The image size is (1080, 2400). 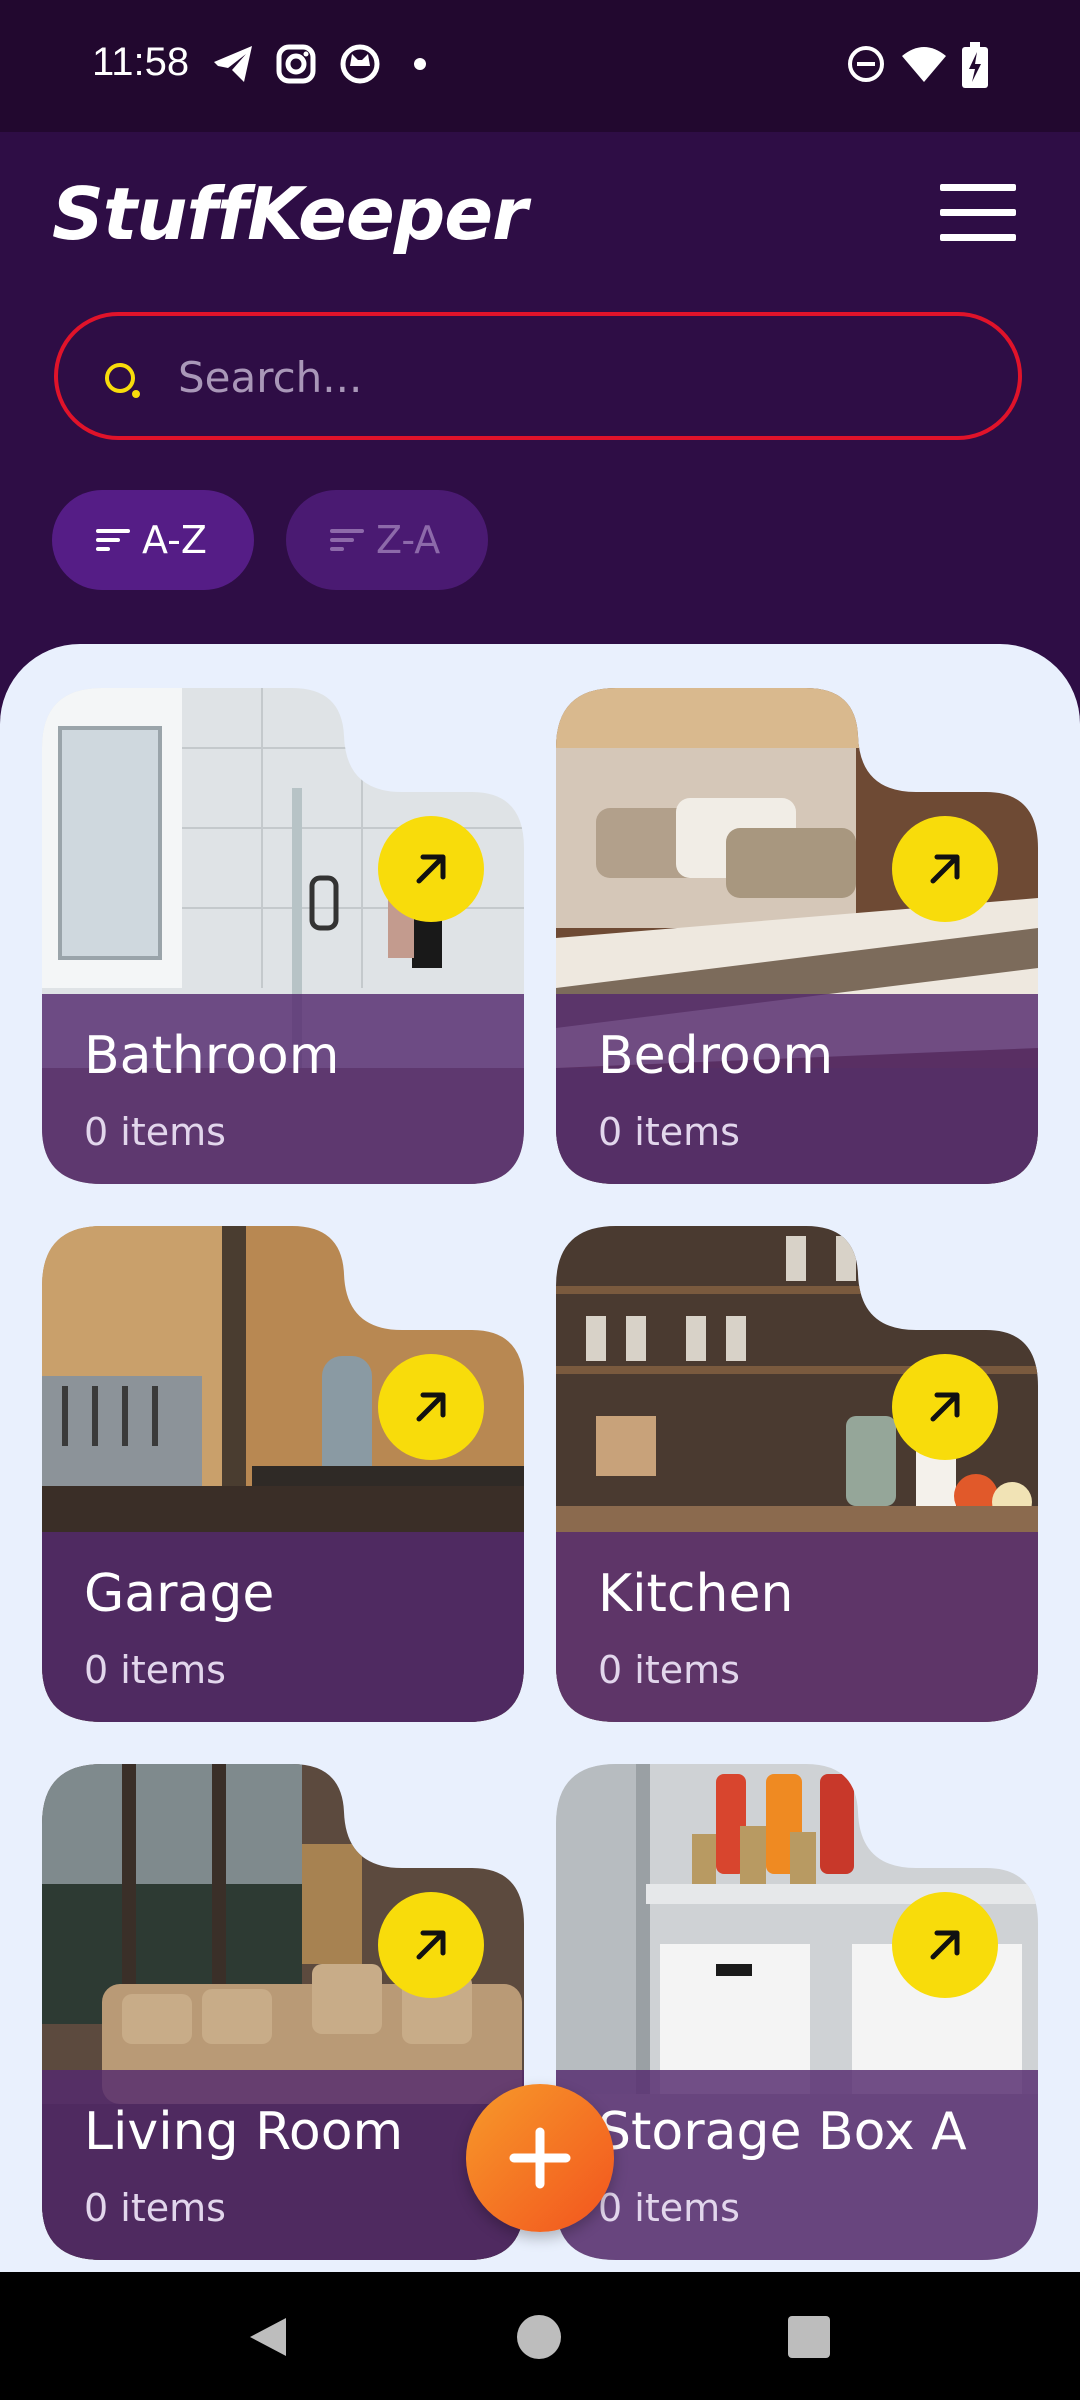 What do you see at coordinates (244, 2132) in the screenshot?
I see `room-name: Living Room` at bounding box center [244, 2132].